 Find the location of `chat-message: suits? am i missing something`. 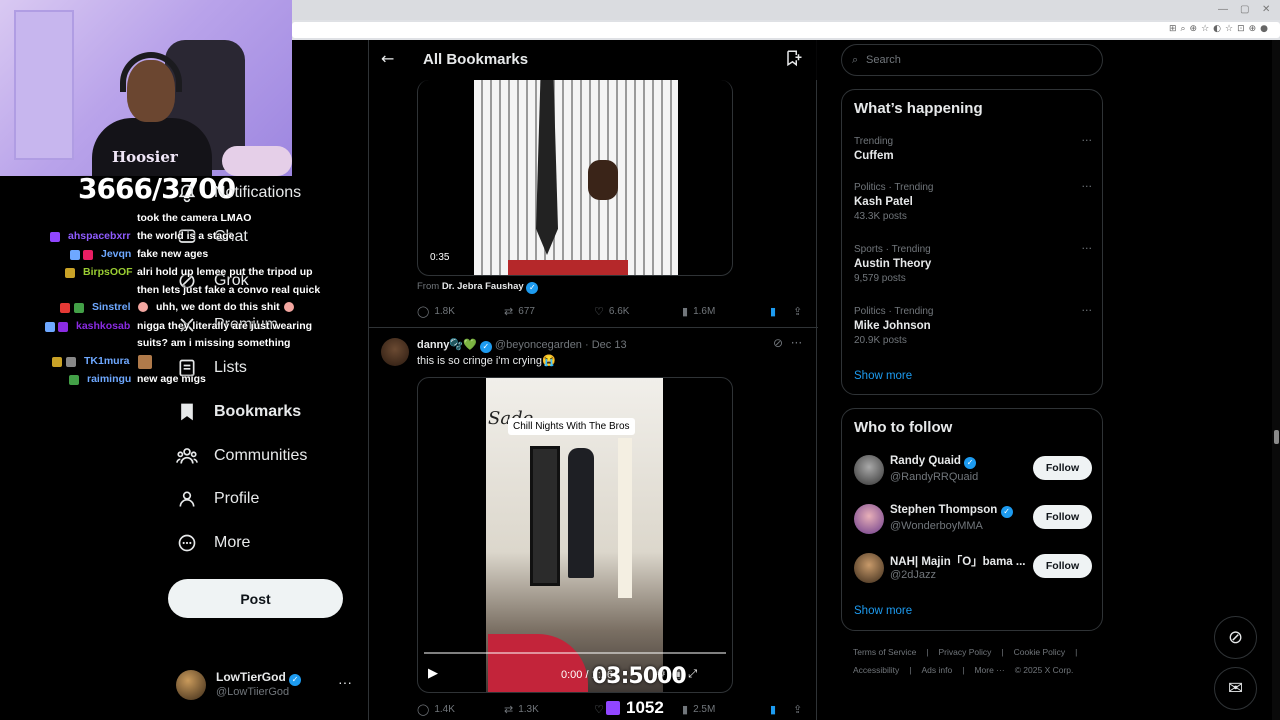

chat-message: suits? am i missing something is located at coordinates (214, 343).